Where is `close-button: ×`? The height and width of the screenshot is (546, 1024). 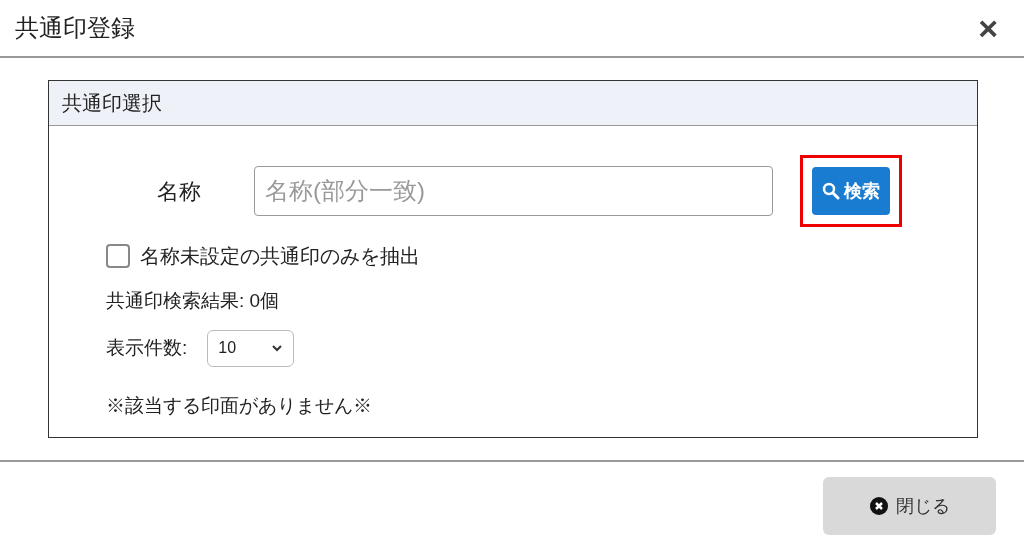
close-button: × is located at coordinates (988, 28).